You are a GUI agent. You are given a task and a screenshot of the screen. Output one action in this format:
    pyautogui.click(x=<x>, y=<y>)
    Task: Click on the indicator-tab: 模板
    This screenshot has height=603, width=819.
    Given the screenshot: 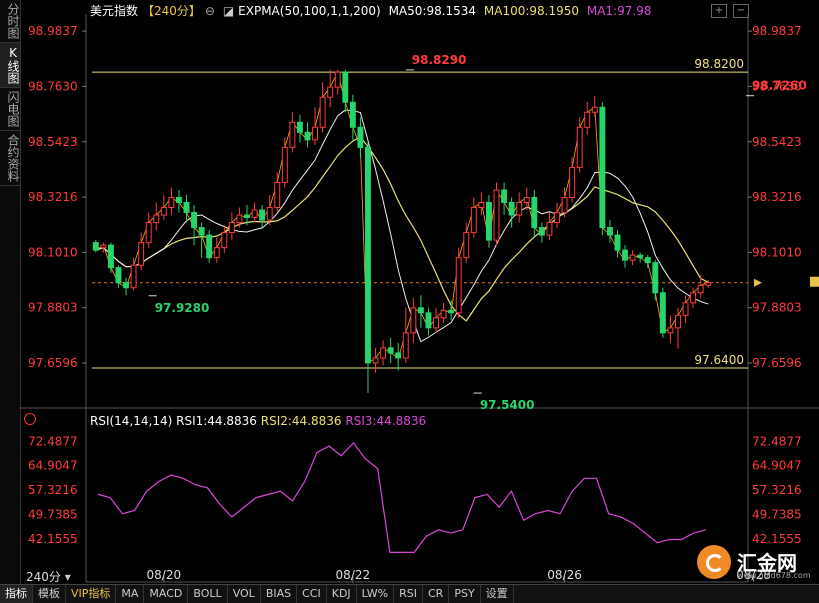 What is the action you would take?
    pyautogui.click(x=49, y=594)
    